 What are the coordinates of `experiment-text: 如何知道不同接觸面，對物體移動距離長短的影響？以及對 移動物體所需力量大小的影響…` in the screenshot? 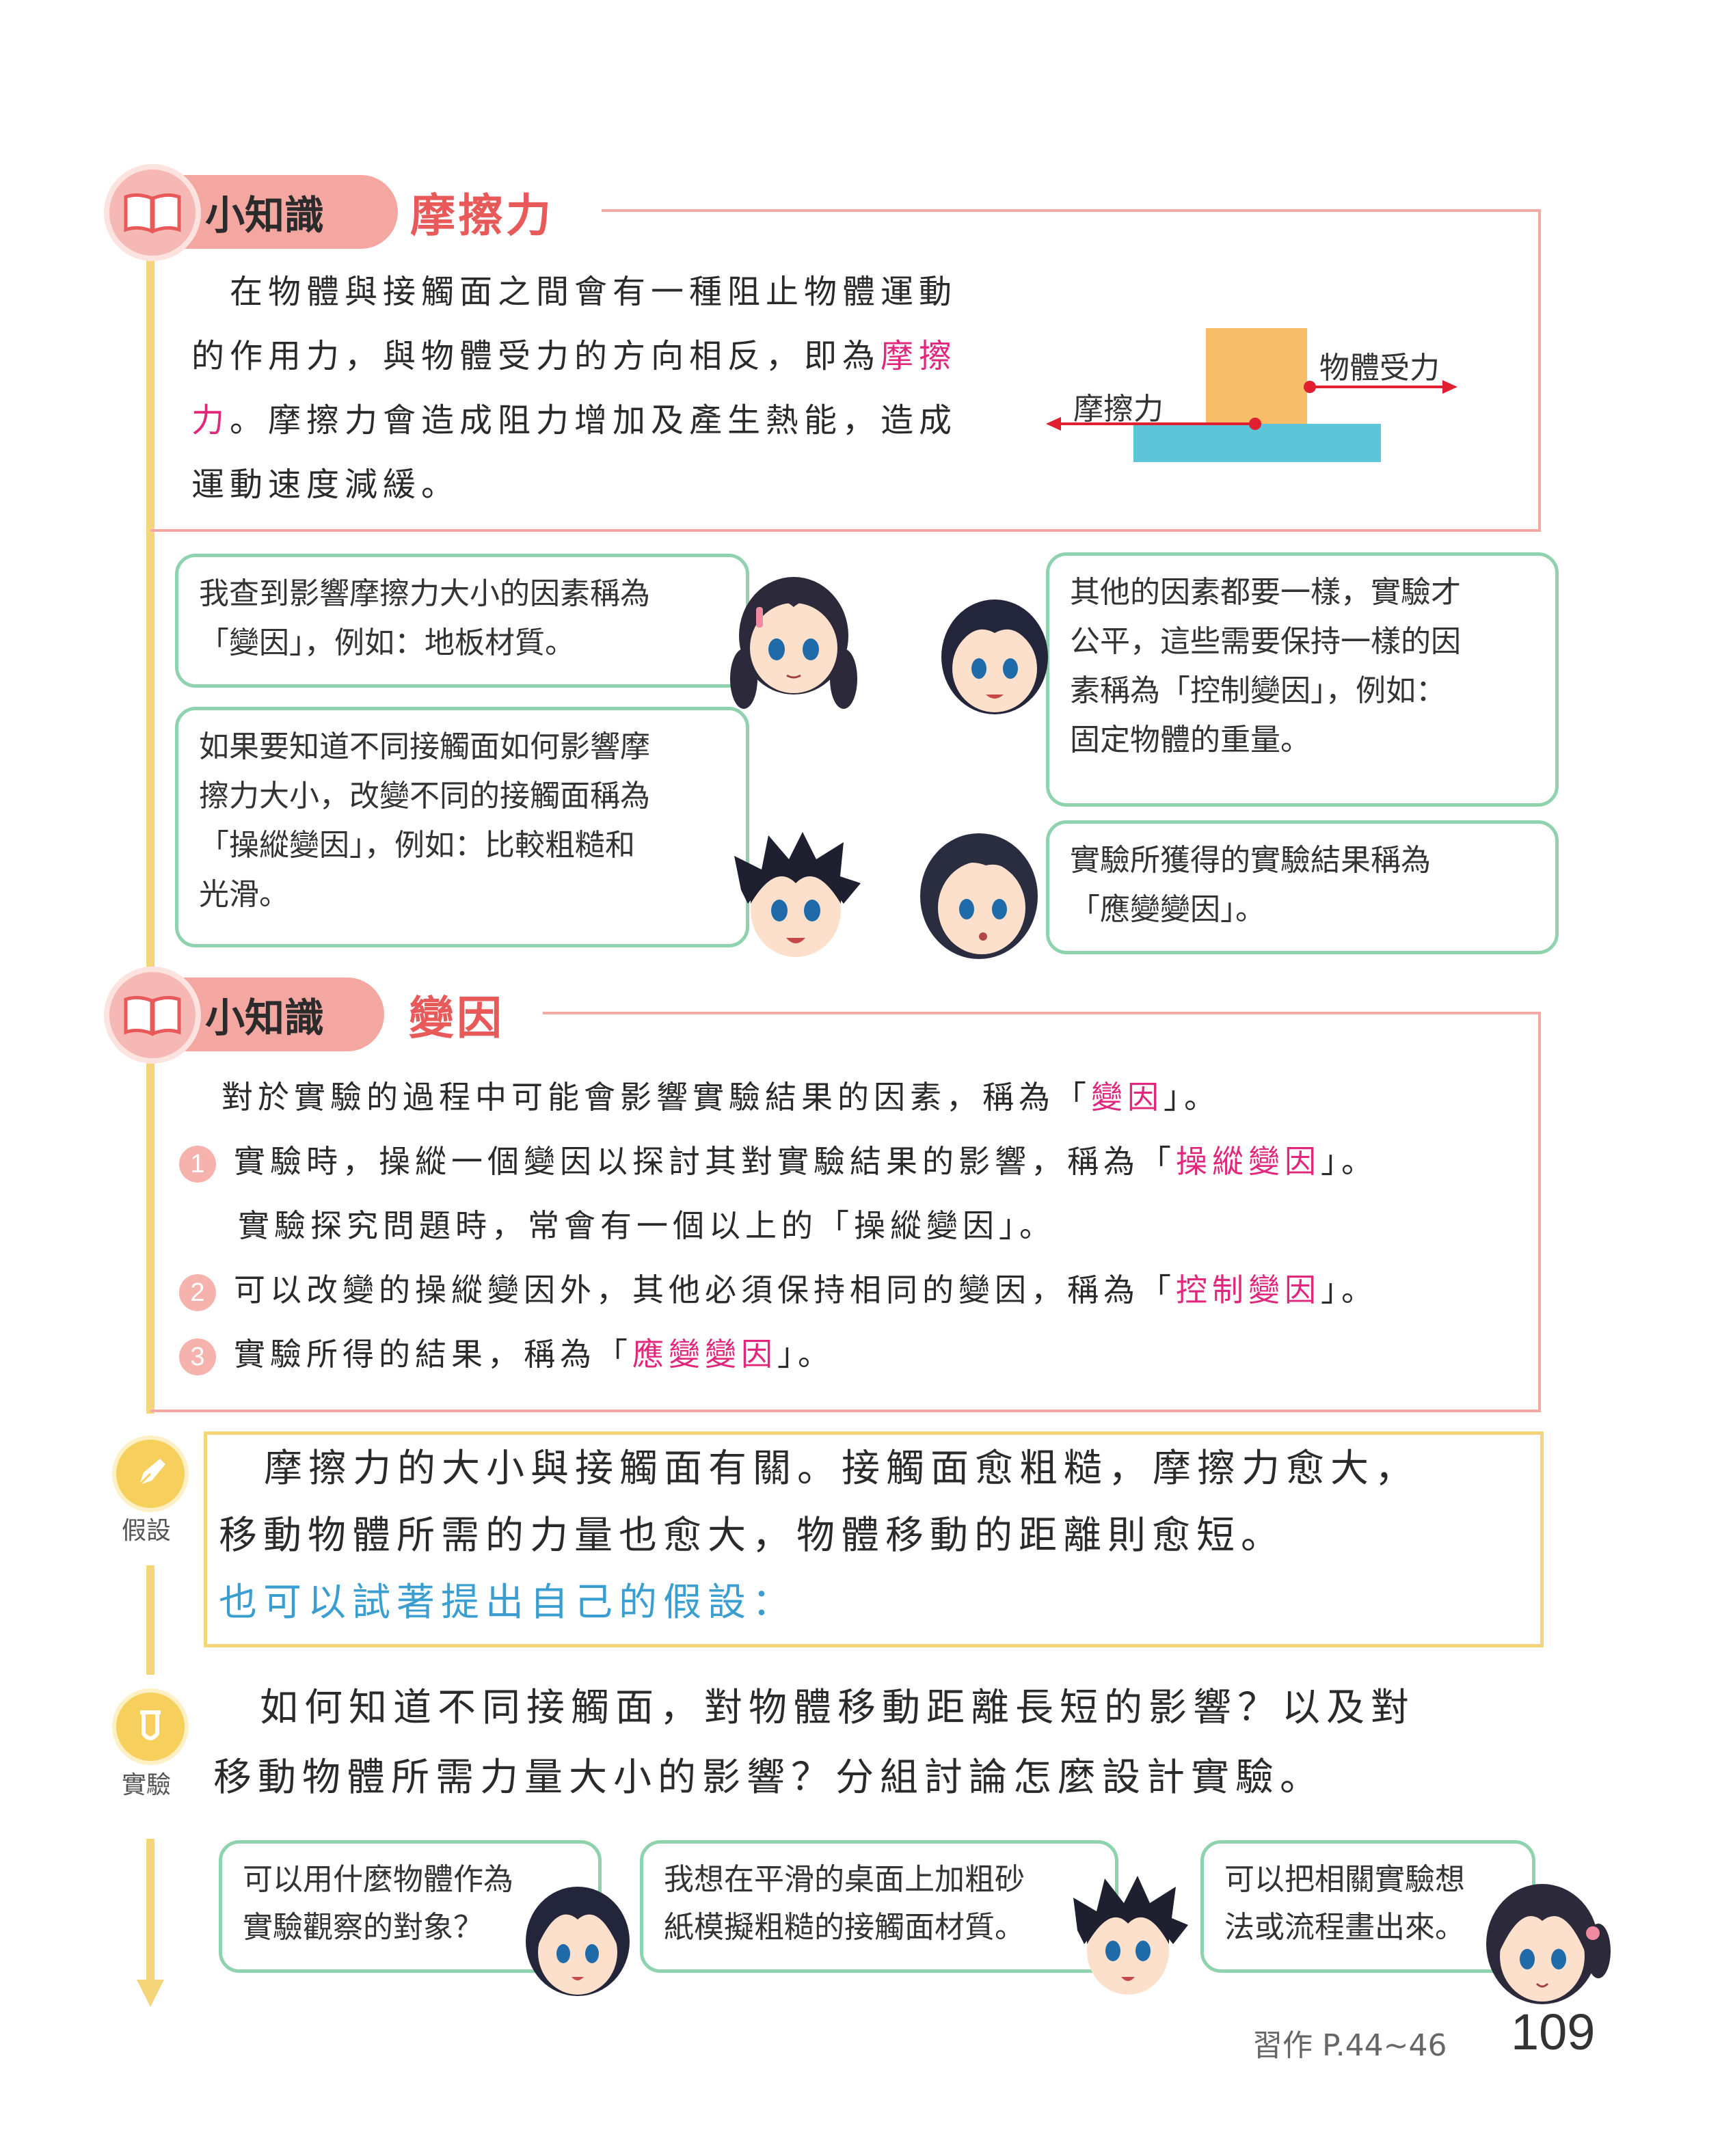 It's located at (883, 1743).